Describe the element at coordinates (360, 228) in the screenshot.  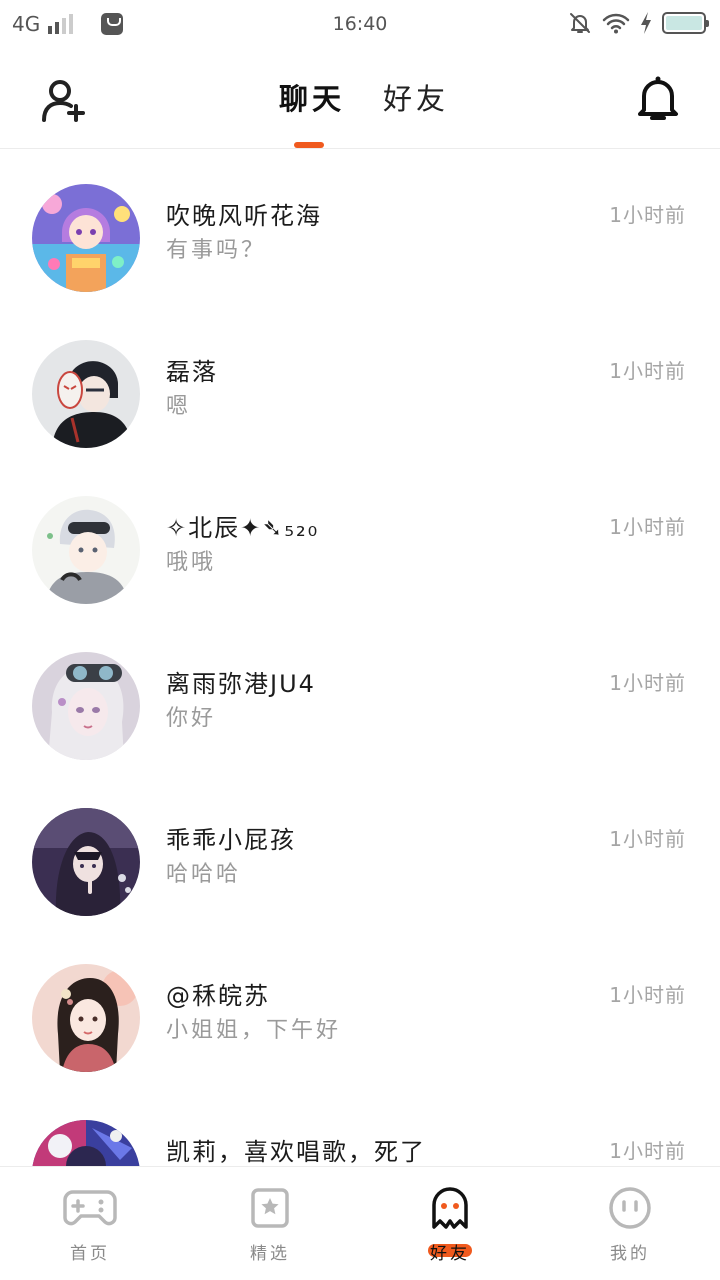
I see `chat-item: 吹晚风听花海 有事吗？ 1小时前` at that location.